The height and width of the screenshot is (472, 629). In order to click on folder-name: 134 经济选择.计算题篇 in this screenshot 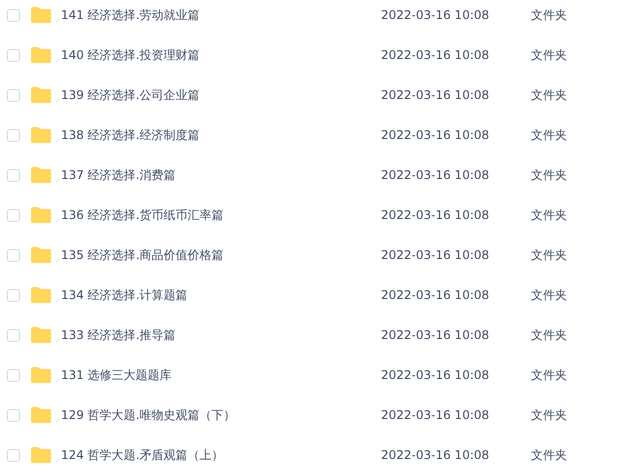, I will do `click(221, 295)`.